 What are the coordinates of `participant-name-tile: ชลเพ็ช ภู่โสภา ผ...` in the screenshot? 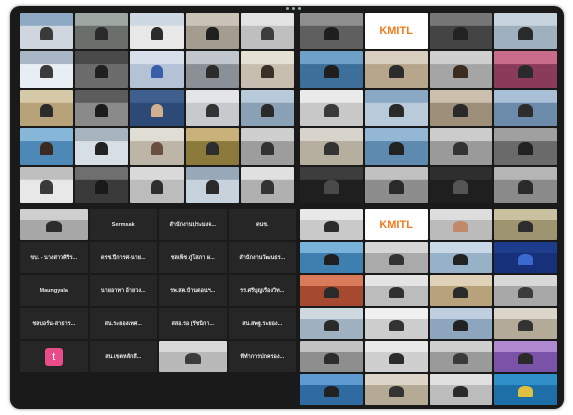 It's located at (193, 257).